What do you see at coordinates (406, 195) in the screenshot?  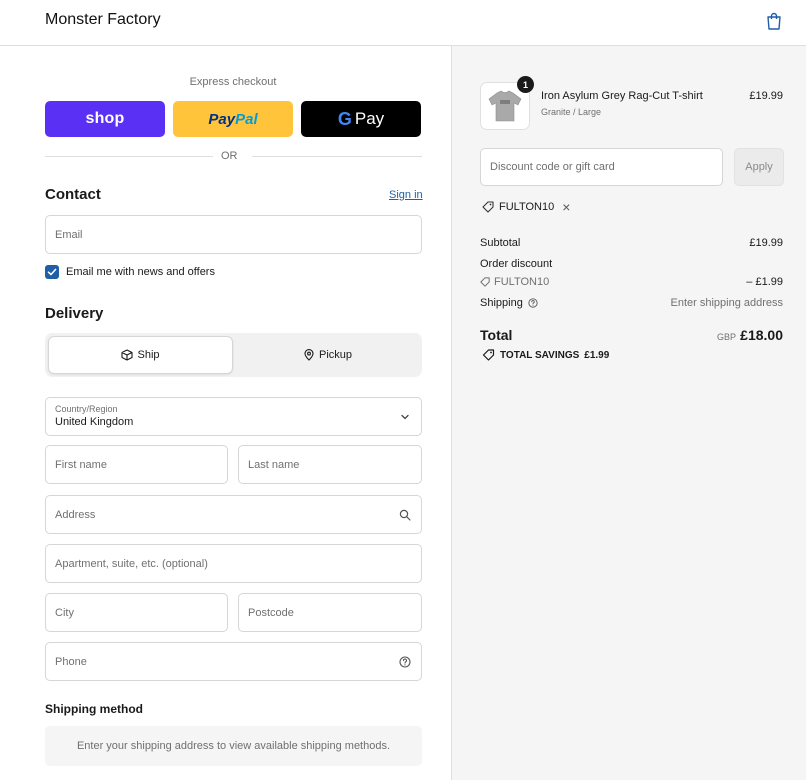 I see `sign-in-link: Sign in` at bounding box center [406, 195].